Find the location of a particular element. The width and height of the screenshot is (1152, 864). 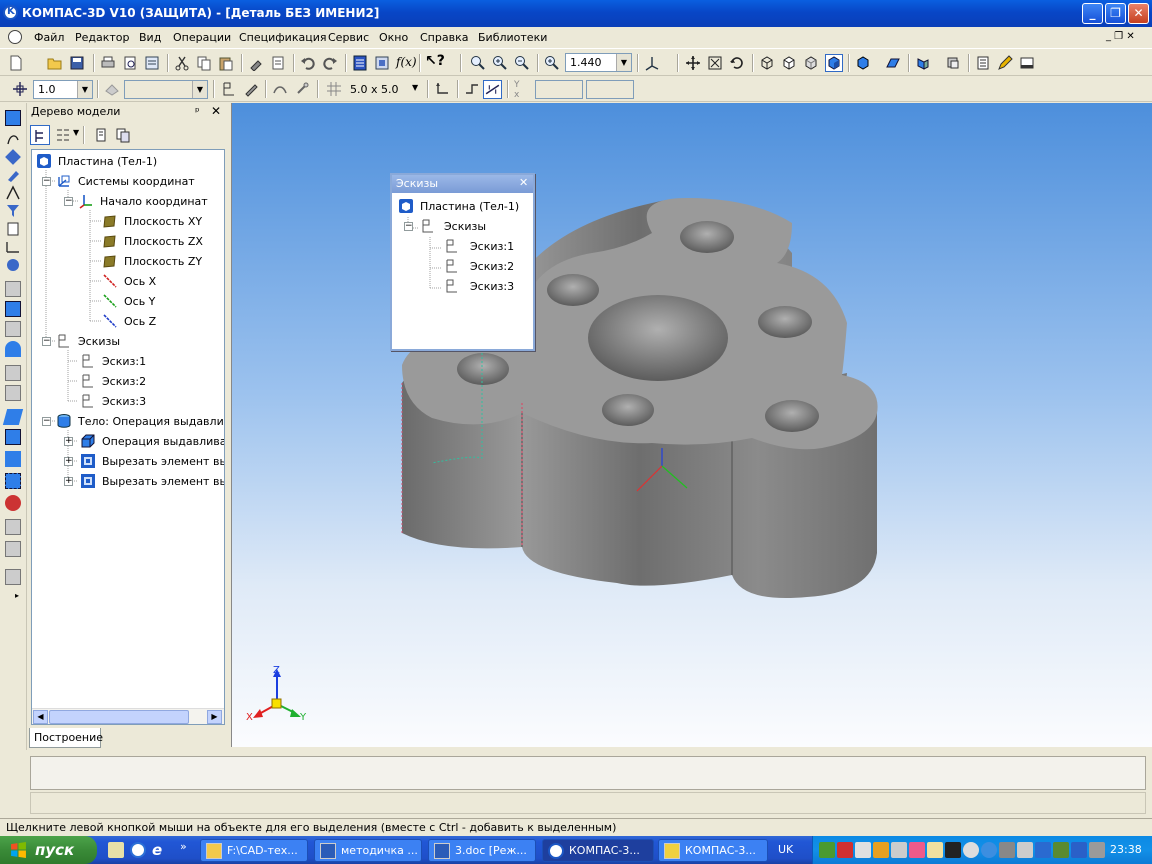

cut-extrude-icon is located at coordinates (13, 373).